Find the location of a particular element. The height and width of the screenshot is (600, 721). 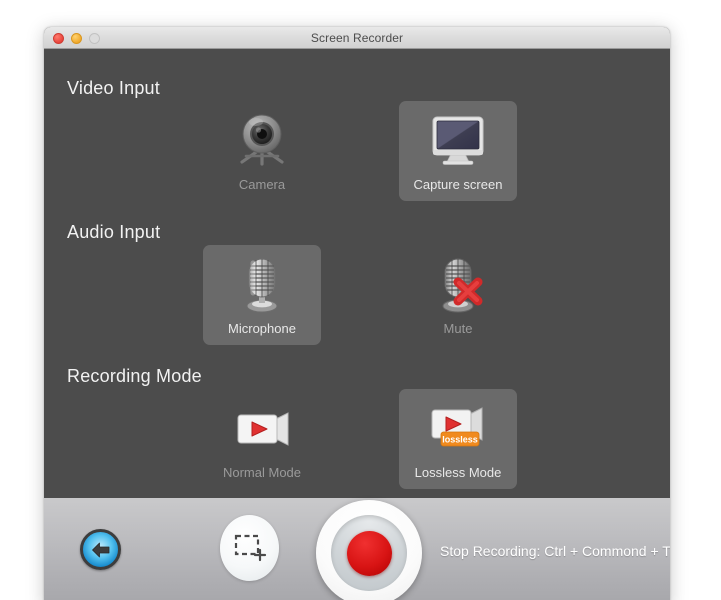

option-label: Lossless Mode is located at coordinates (458, 472).